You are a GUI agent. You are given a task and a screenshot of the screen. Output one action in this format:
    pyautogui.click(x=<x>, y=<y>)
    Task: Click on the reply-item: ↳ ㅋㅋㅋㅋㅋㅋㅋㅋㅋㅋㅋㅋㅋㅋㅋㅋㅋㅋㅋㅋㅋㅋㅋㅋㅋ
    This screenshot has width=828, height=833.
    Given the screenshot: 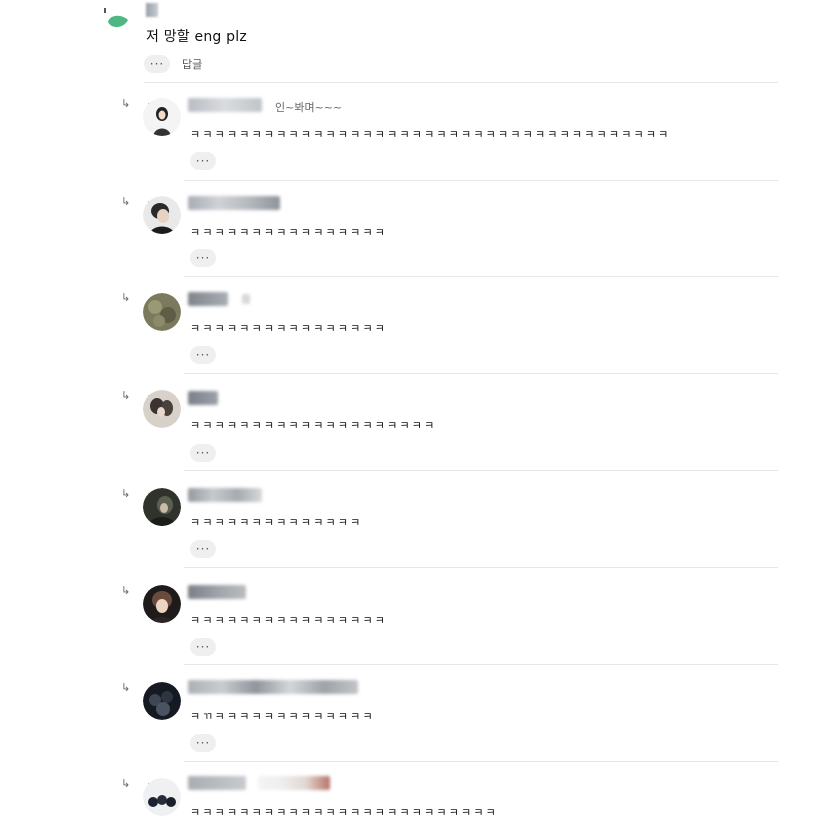 What is the action you would take?
    pyautogui.click(x=414, y=798)
    